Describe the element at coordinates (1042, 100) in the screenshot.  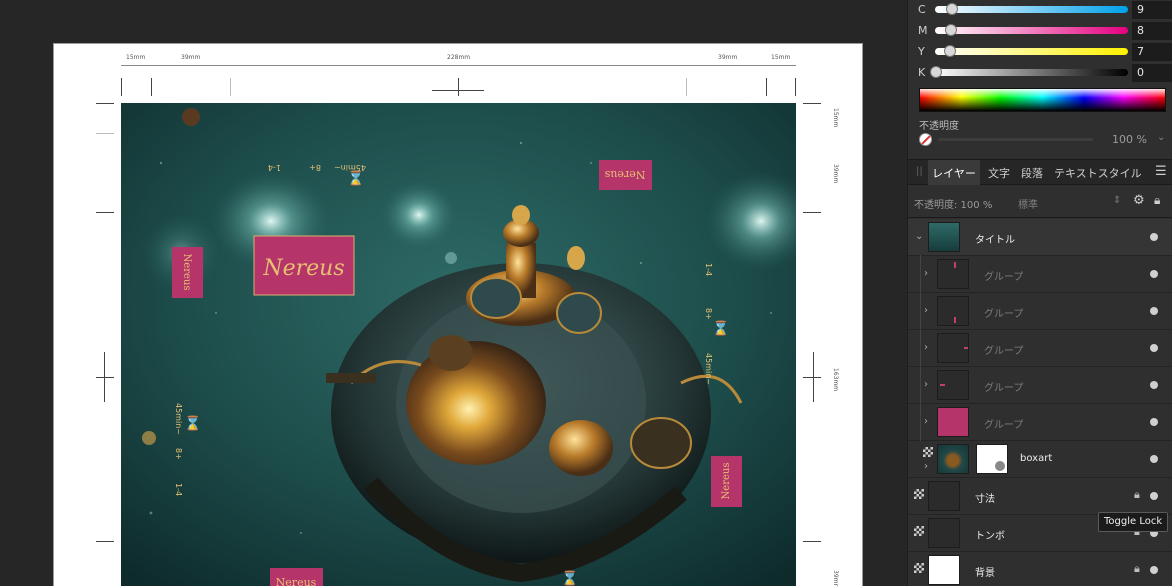
I see `color-spectrum` at that location.